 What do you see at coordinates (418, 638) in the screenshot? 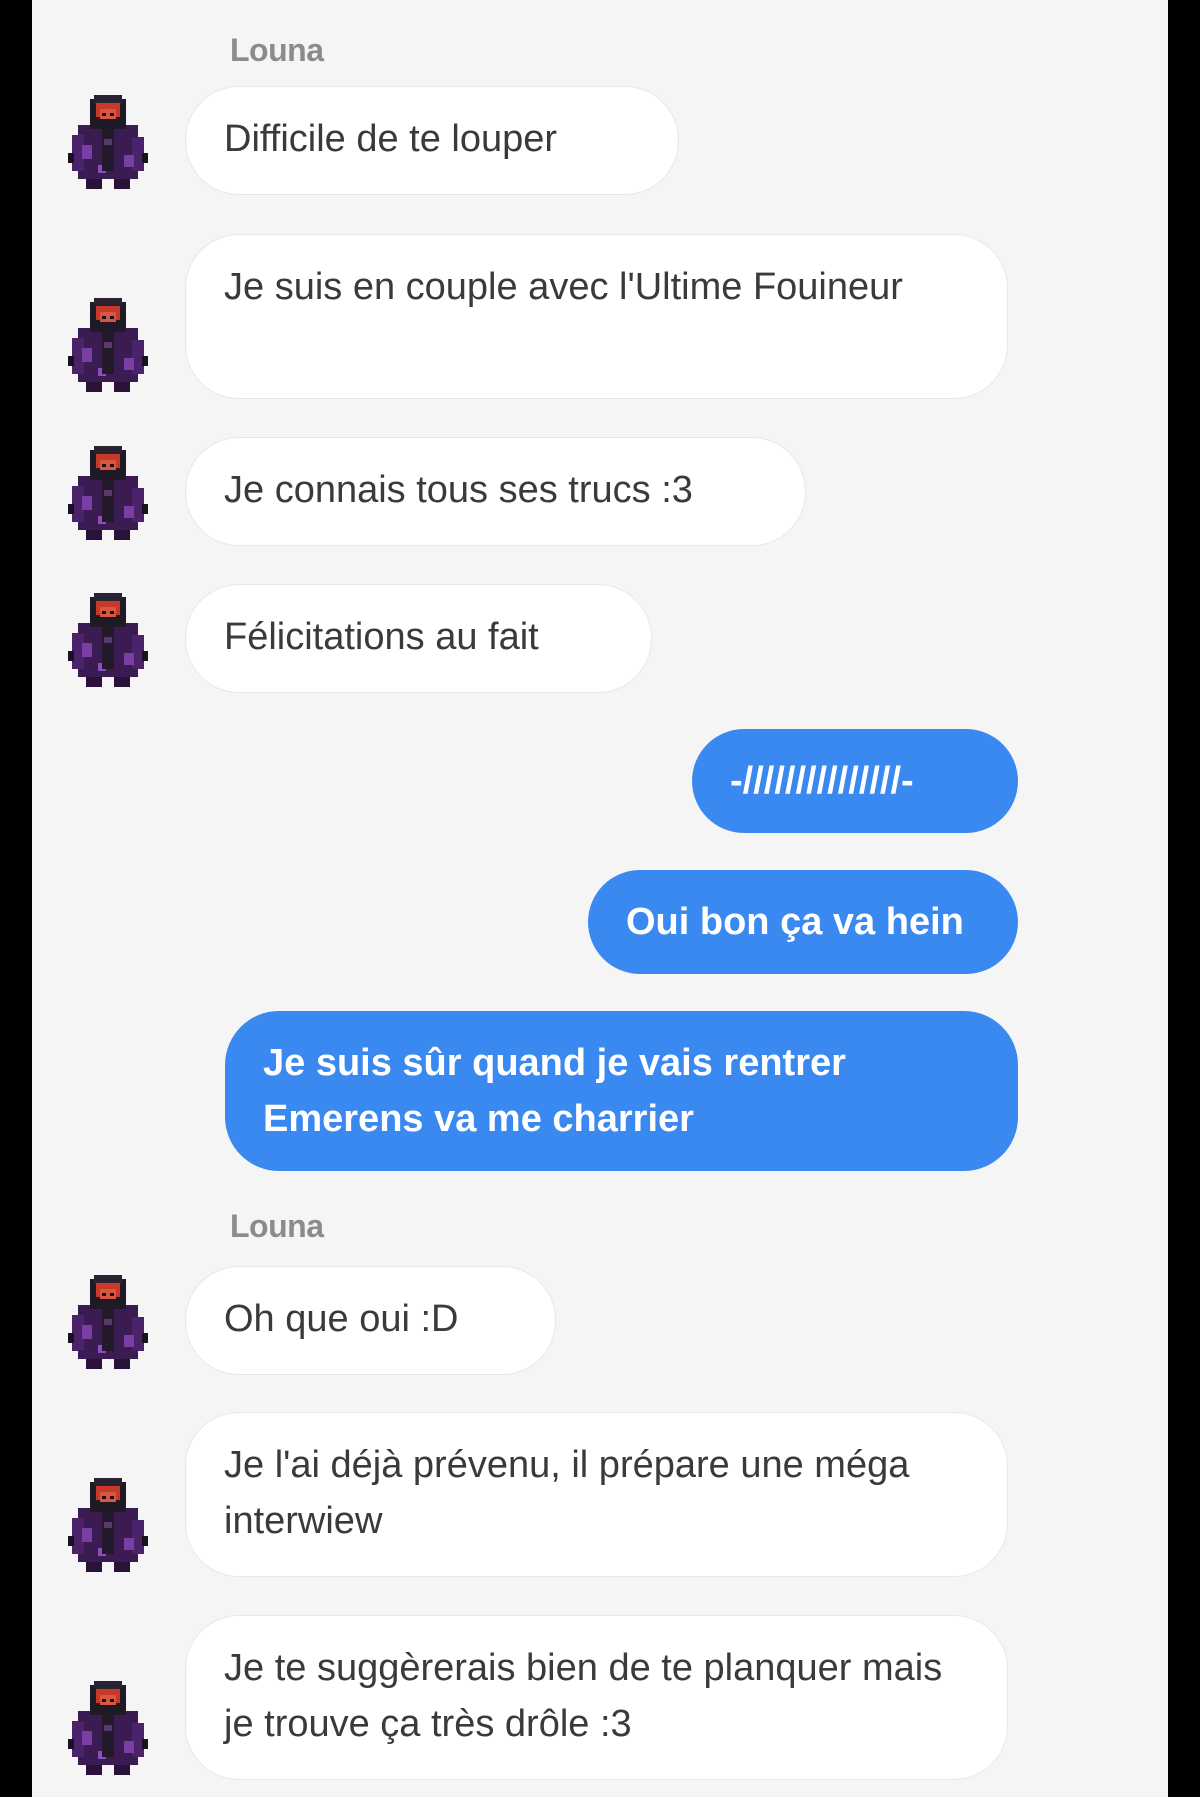
I see `message-bubble-incoming: Félicitations au fait` at bounding box center [418, 638].